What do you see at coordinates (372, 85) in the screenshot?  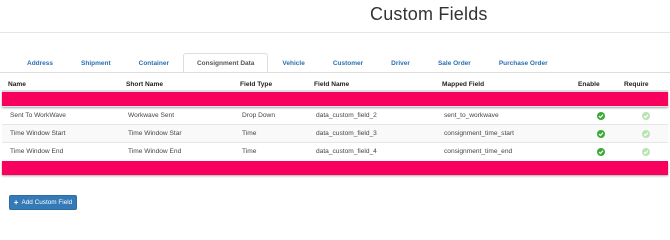 I see `column-header-field-name: Field Name` at bounding box center [372, 85].